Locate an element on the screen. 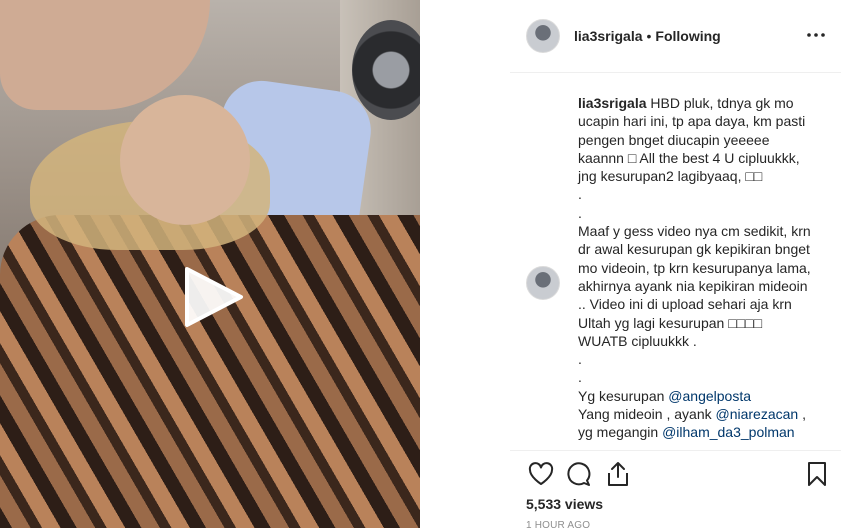 This screenshot has height=531, width=841. mention-link: @niarezacan is located at coordinates (757, 414).